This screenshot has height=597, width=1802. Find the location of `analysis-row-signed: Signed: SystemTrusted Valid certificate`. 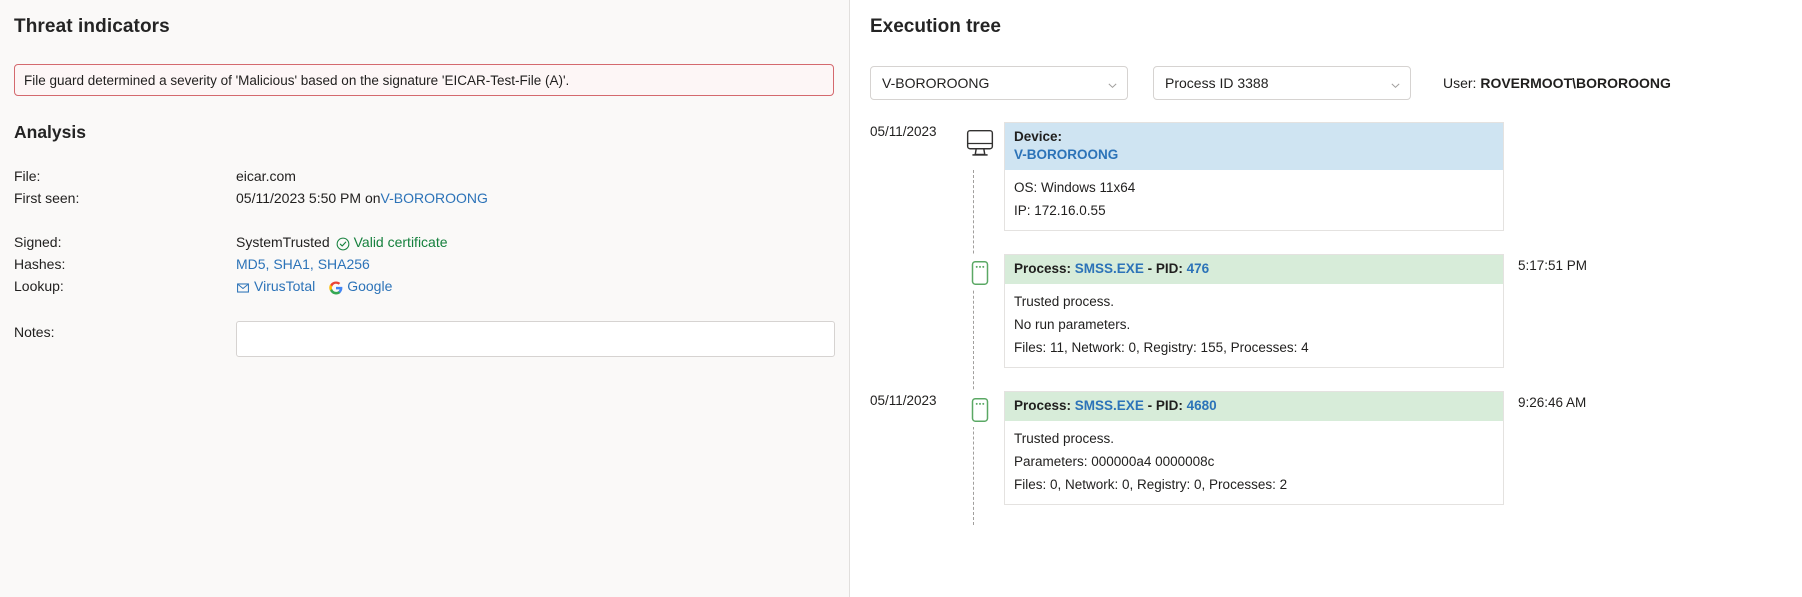

analysis-row-signed: Signed: SystemTrusted Valid certificate is located at coordinates (424, 242).